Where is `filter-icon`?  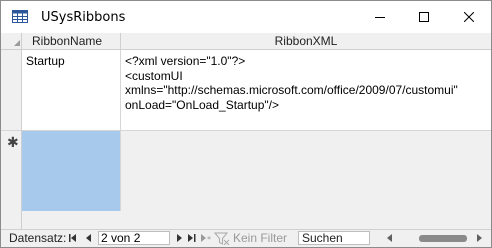
filter-icon is located at coordinates (222, 238).